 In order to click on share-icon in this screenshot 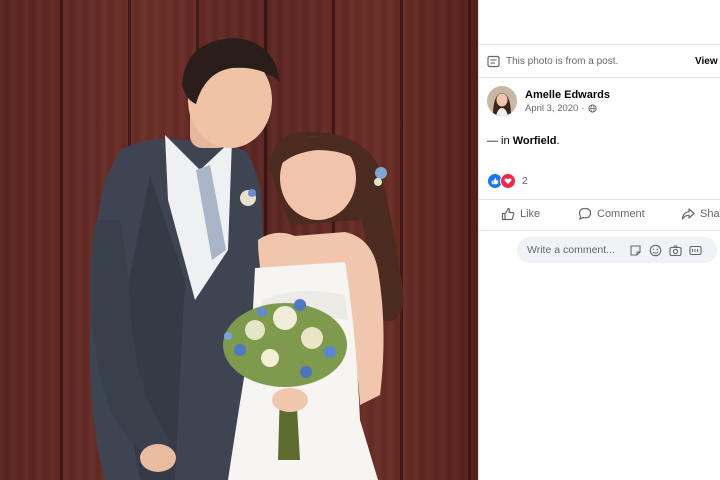, I will do `click(688, 214)`.